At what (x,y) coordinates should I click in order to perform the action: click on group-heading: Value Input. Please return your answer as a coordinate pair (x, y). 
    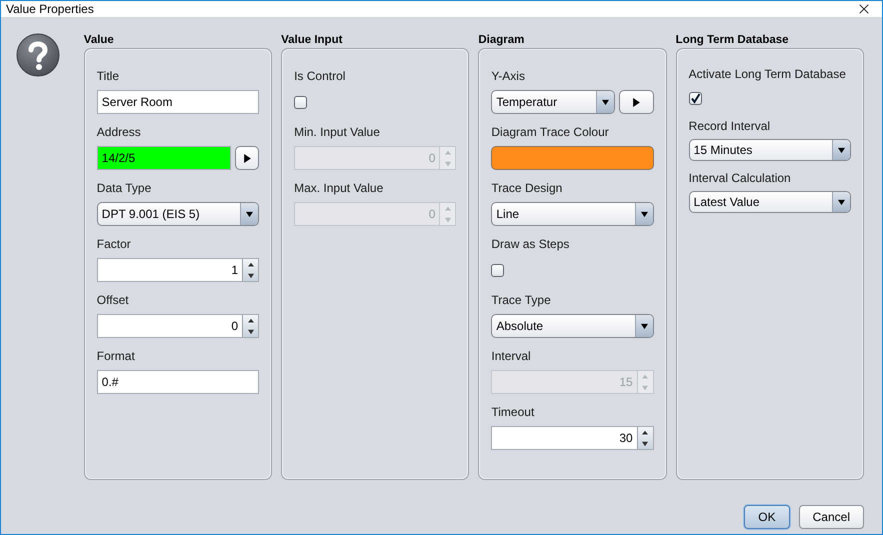
    Looking at the image, I should click on (312, 40).